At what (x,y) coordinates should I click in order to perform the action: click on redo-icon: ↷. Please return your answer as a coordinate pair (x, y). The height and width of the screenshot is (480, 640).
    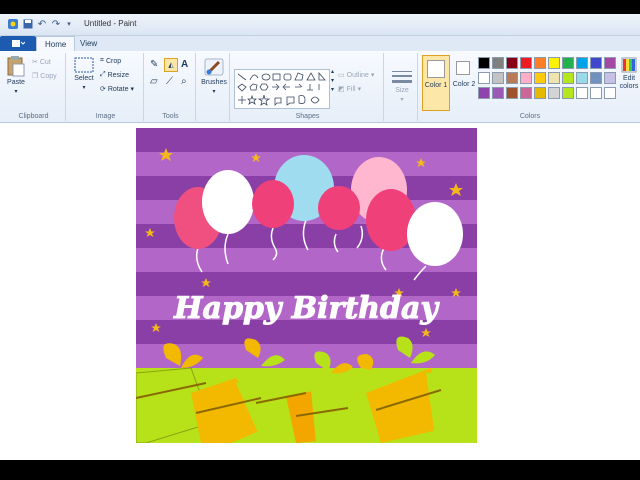
    Looking at the image, I should click on (56, 24).